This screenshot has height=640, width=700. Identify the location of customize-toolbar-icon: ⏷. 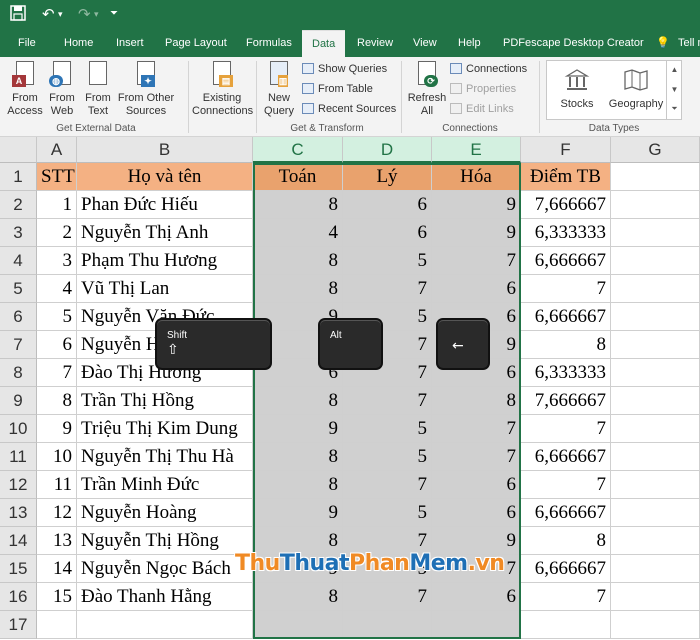
(114, 13).